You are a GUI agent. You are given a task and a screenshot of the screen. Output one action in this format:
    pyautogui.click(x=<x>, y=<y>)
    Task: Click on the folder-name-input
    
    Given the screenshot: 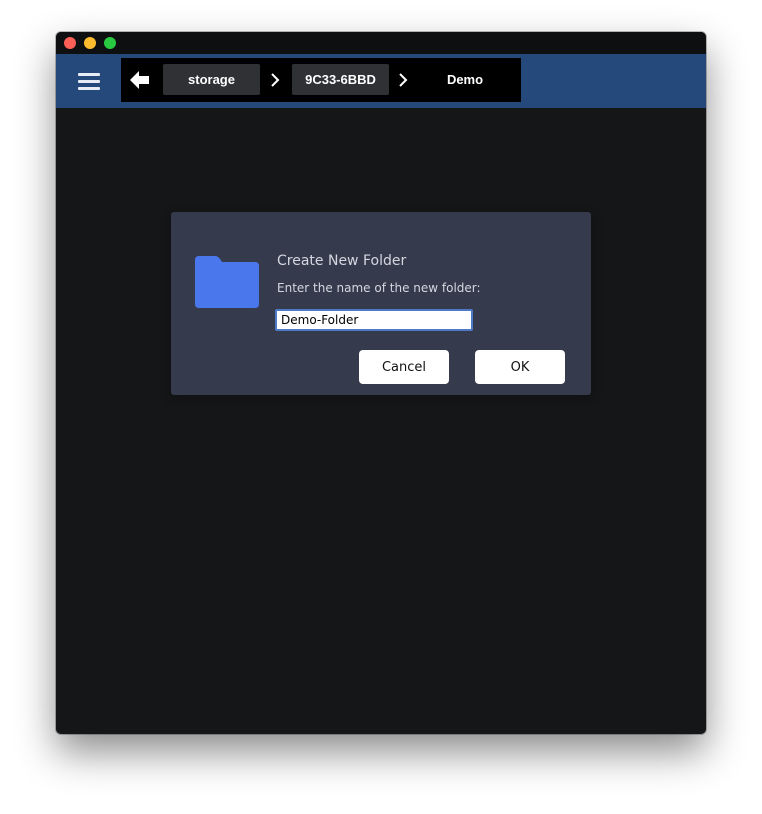 What is the action you would take?
    pyautogui.click(x=374, y=320)
    